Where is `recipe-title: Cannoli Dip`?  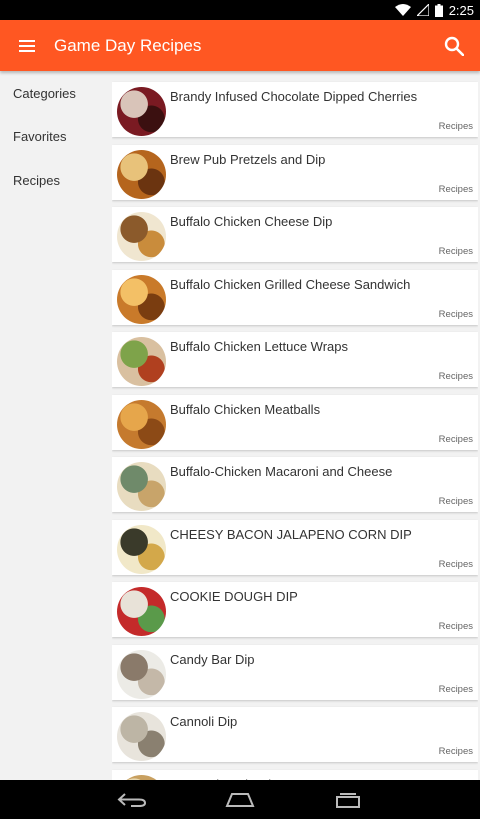
recipe-title: Cannoli Dip is located at coordinates (204, 721).